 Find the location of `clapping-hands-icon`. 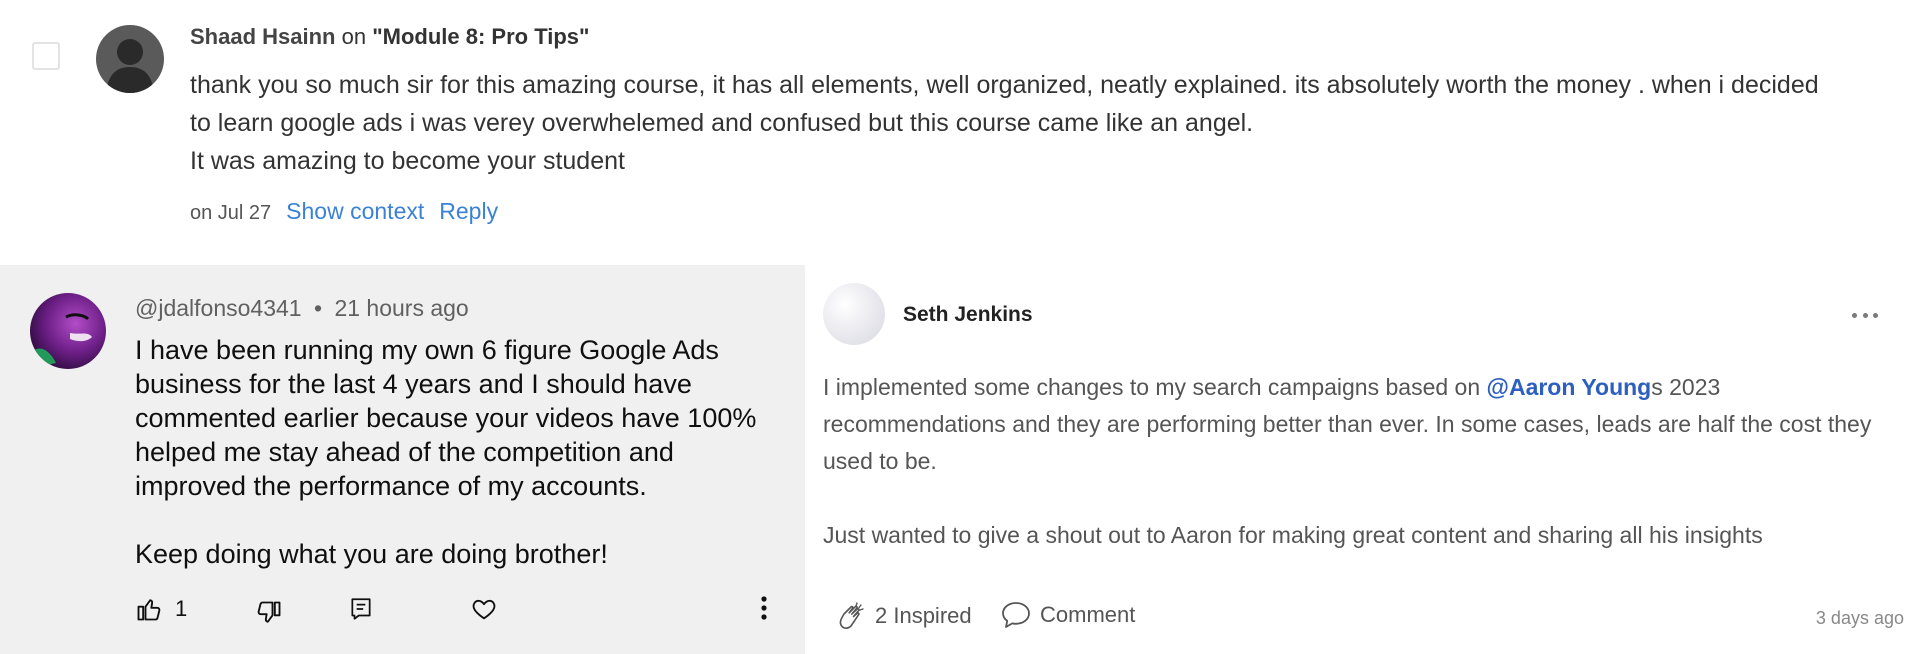

clapping-hands-icon is located at coordinates (851, 615).